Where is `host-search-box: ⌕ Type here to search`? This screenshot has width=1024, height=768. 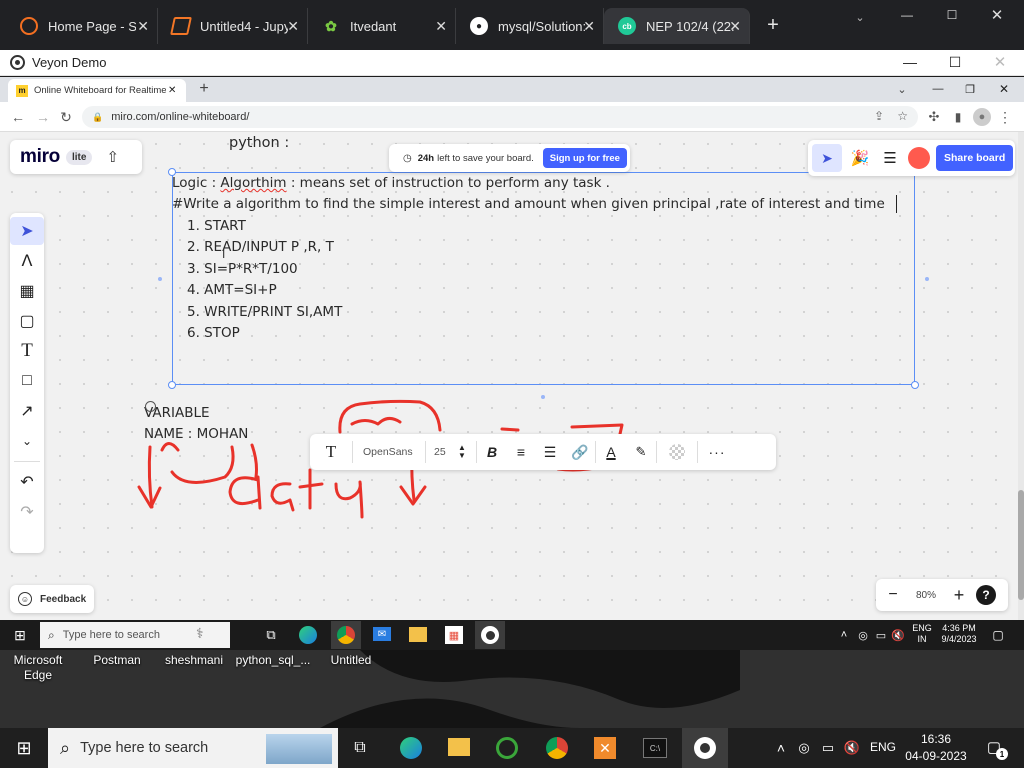 host-search-box: ⌕ Type here to search is located at coordinates (193, 748).